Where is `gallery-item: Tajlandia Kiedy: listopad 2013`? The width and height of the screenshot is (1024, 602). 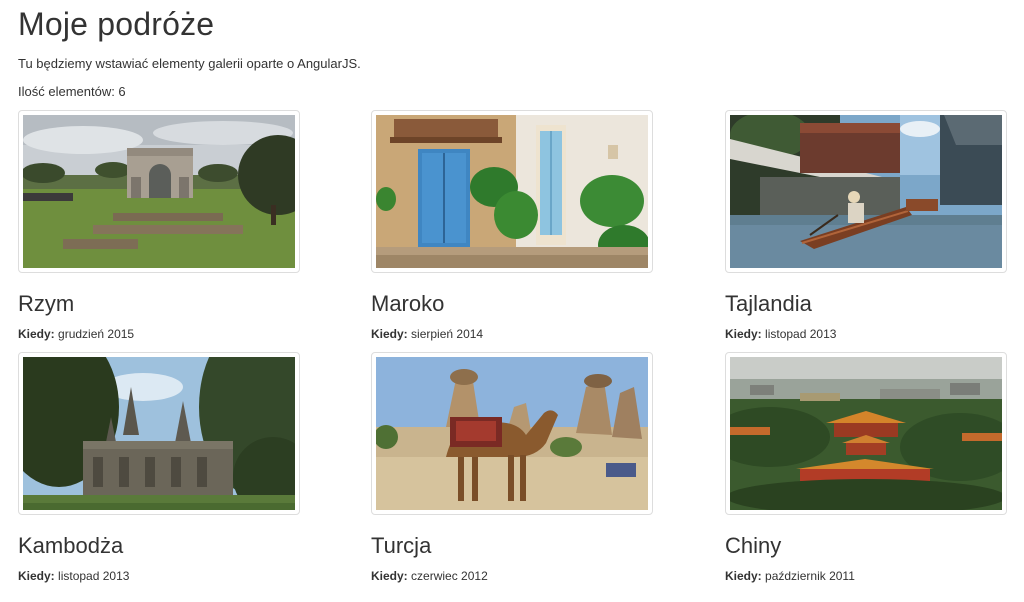 gallery-item: Tajlandia Kiedy: listopad 2013 is located at coordinates (866, 226).